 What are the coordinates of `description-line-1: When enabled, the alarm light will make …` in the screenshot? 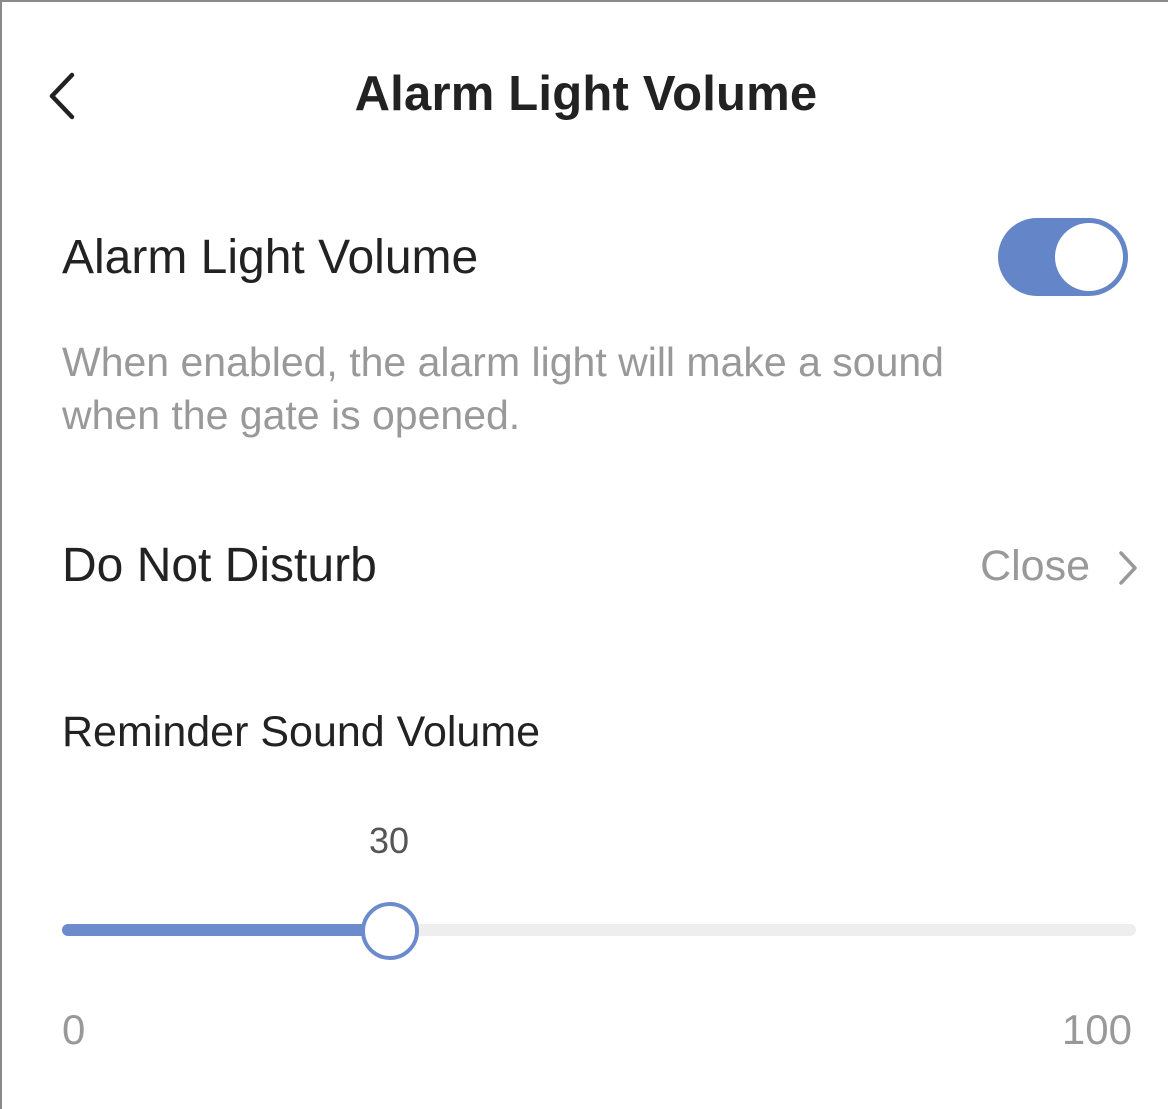 It's located at (503, 362).